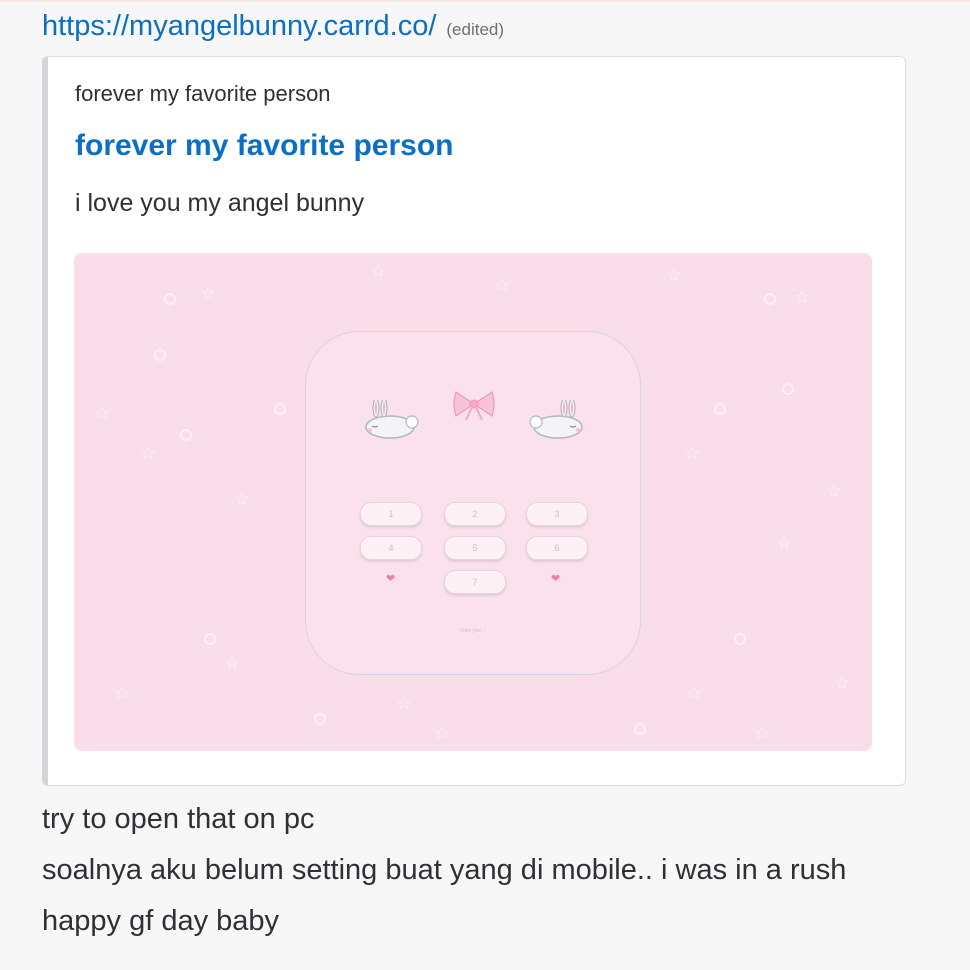  Describe the element at coordinates (473, 631) in the screenshot. I see `preview-footer-text: i love you ♡` at that location.